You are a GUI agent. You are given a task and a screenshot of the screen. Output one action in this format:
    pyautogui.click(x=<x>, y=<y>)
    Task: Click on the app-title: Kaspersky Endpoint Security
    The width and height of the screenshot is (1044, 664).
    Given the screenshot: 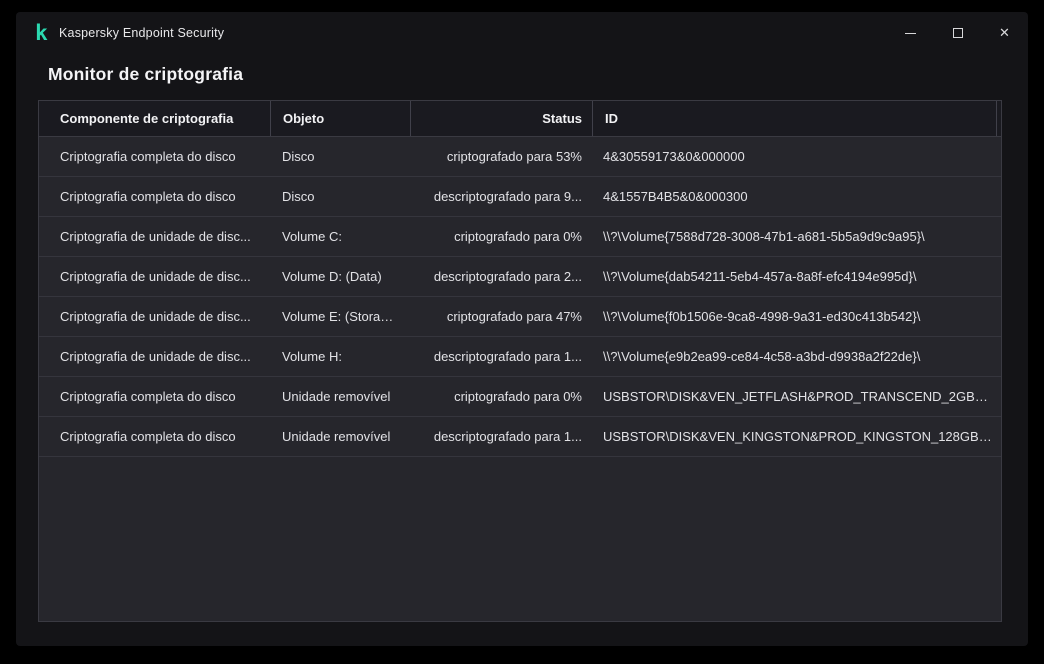 What is the action you would take?
    pyautogui.click(x=142, y=33)
    